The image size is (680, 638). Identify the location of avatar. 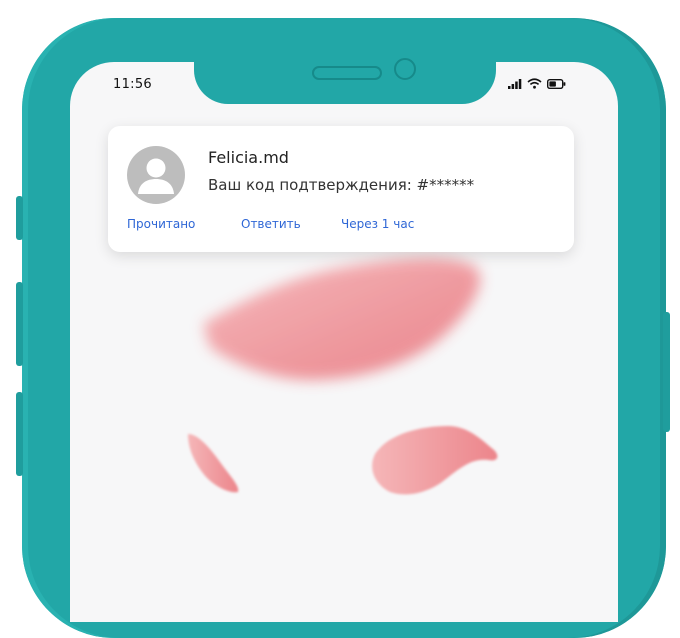
(156, 175).